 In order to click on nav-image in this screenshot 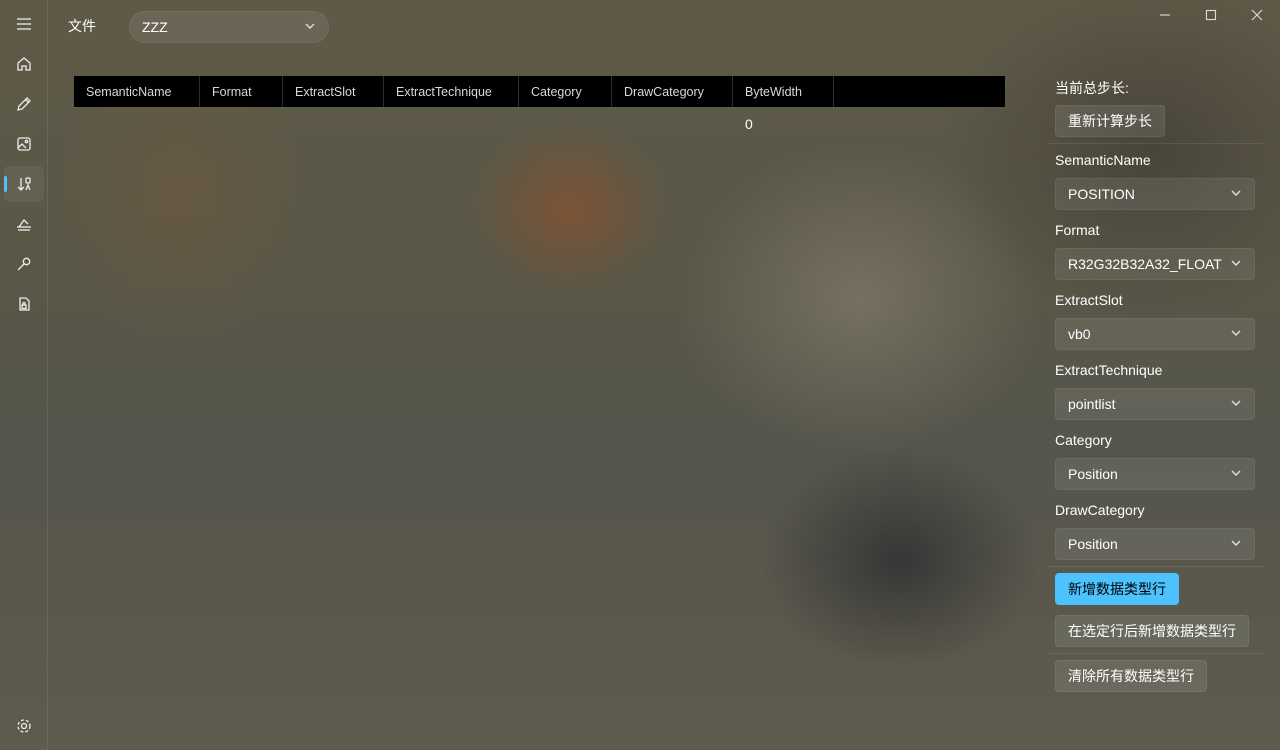, I will do `click(24, 144)`.